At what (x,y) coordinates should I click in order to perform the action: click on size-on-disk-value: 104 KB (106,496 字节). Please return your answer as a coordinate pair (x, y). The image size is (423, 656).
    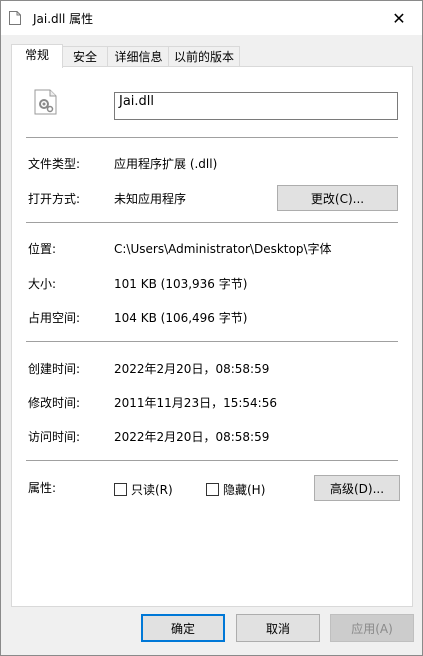
    Looking at the image, I should click on (181, 318).